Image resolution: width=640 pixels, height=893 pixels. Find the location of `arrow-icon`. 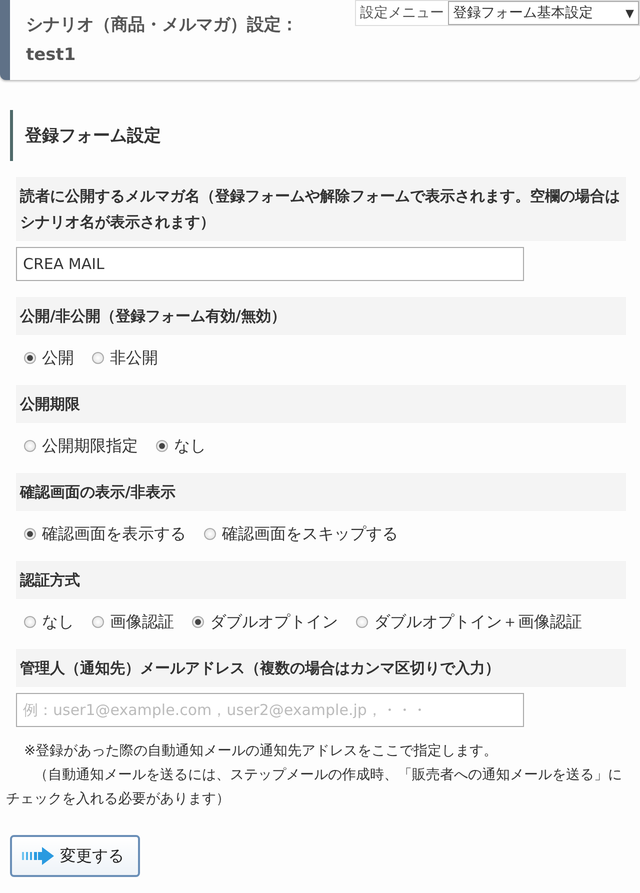

arrow-icon is located at coordinates (38, 856).